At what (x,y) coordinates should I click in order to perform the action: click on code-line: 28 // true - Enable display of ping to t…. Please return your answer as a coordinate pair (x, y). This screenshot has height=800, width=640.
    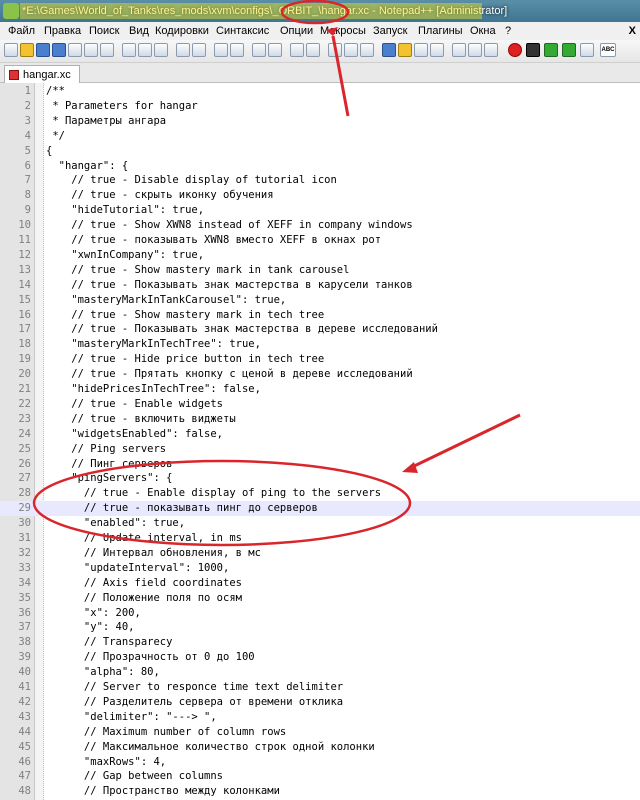
    Looking at the image, I should click on (320, 493).